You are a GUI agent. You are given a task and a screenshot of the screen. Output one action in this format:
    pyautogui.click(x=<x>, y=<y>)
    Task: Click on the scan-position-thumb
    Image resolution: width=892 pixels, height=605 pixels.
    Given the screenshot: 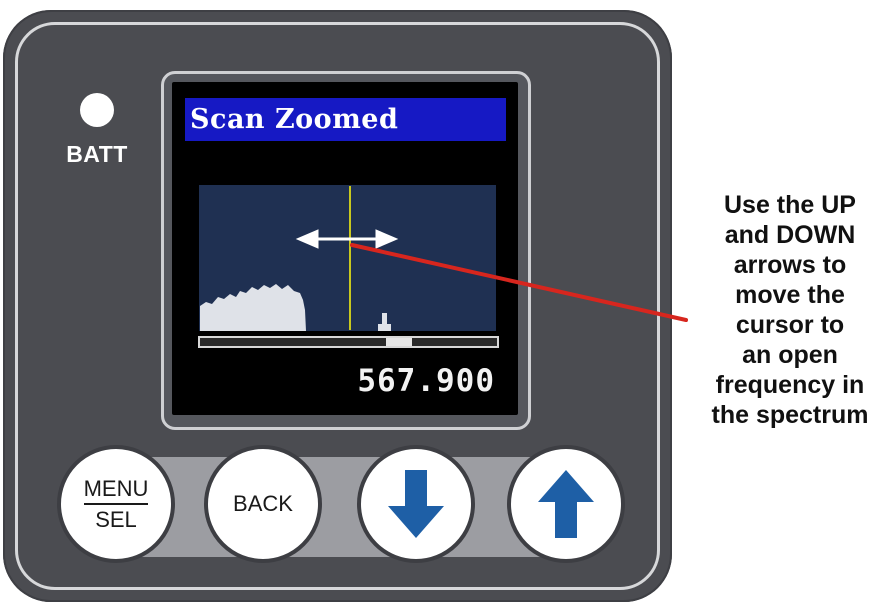 What is the action you would take?
    pyautogui.click(x=399, y=342)
    